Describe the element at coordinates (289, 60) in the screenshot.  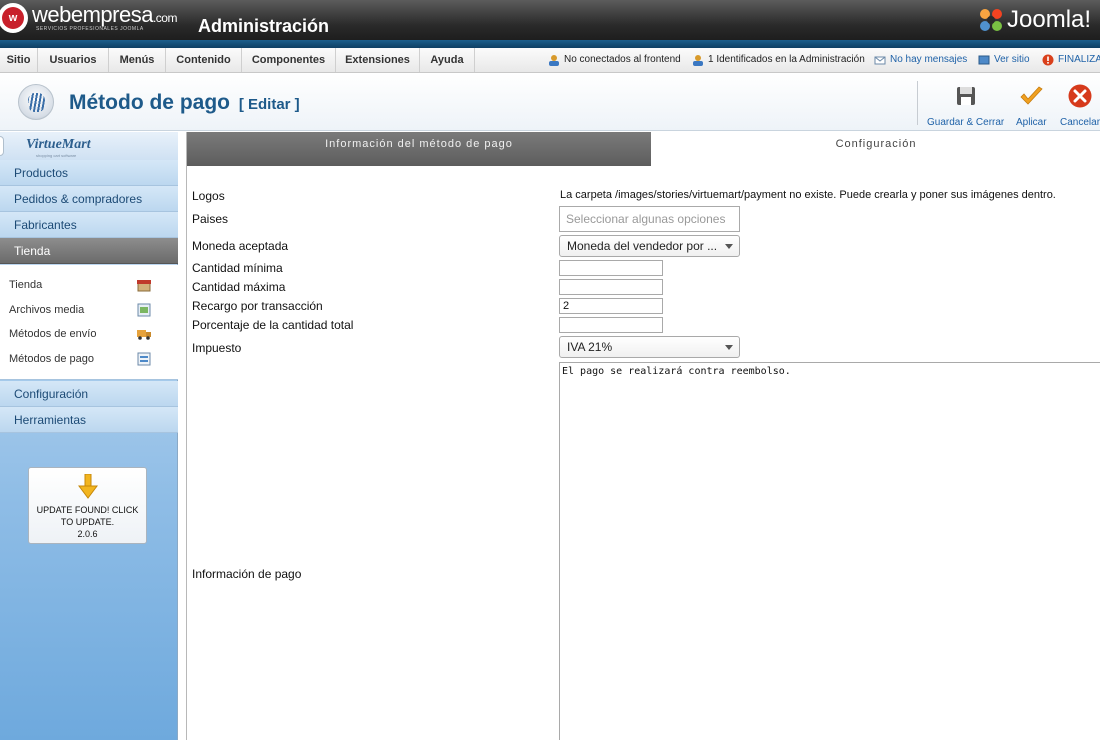
I see `menu-componentes: Componentes` at that location.